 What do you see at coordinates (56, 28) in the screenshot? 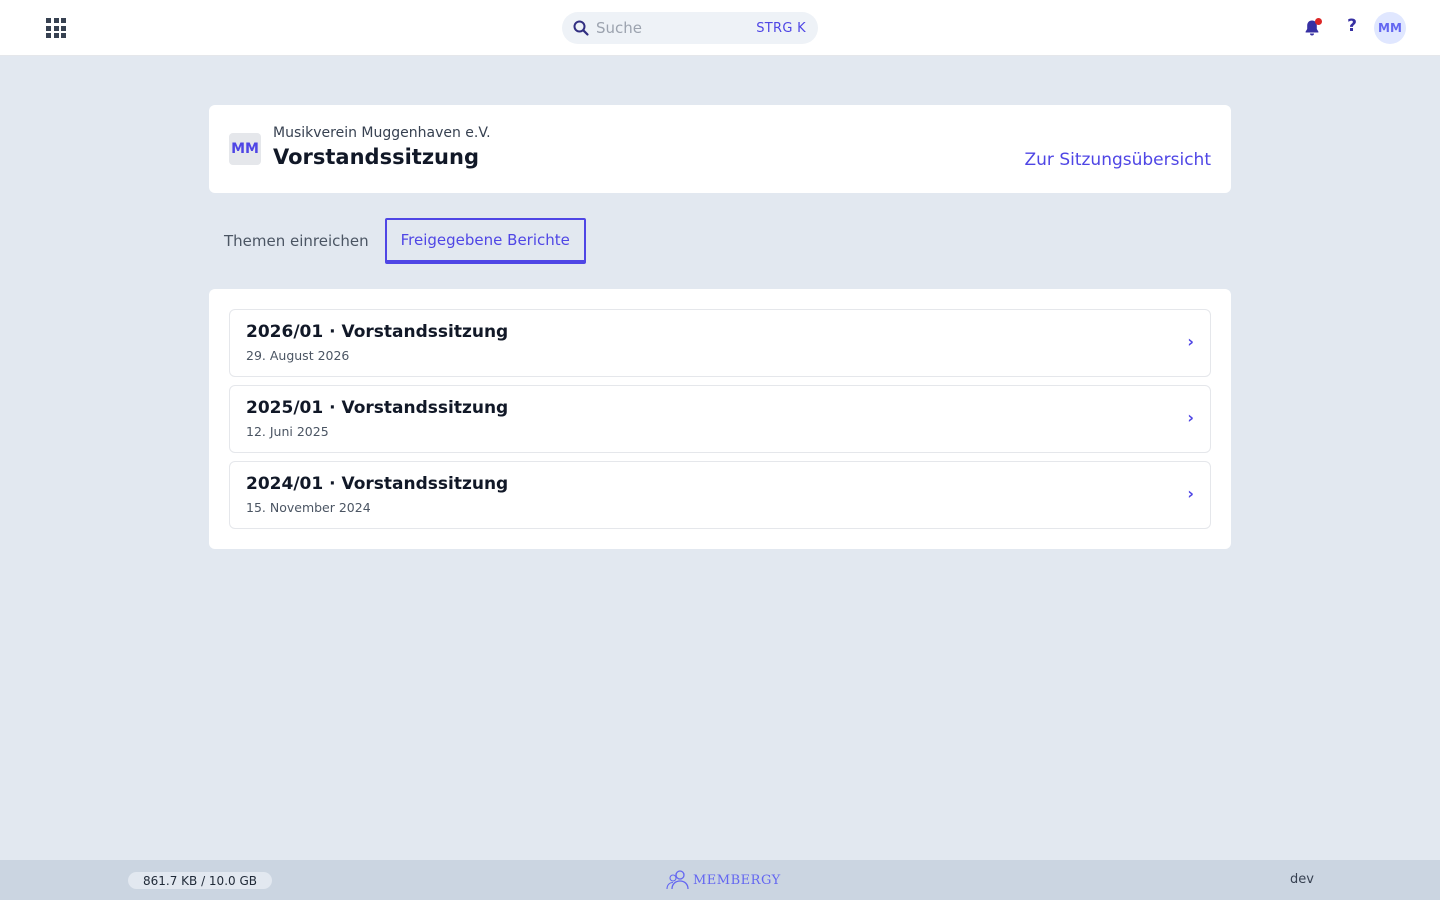
I see `apps-grid-icon` at bounding box center [56, 28].